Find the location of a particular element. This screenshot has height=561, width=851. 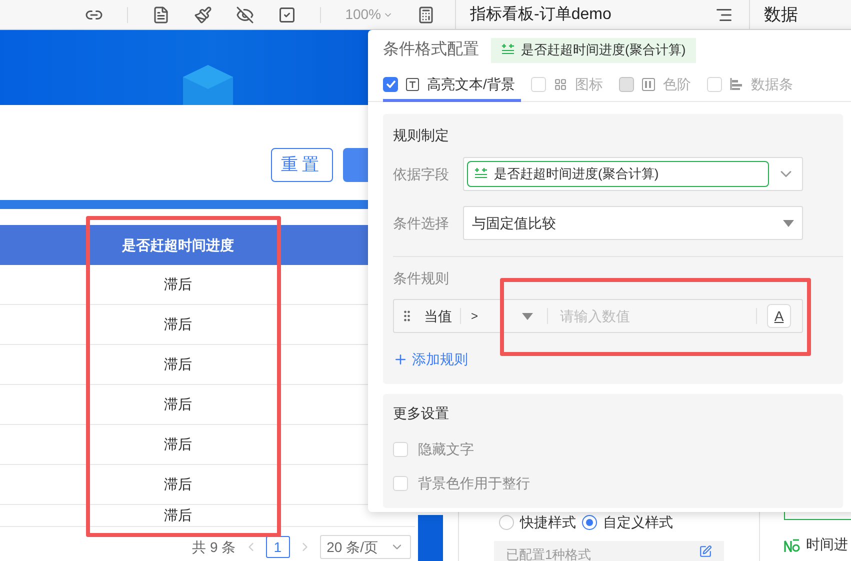

rule-label: 条件规则 is located at coordinates (421, 278).